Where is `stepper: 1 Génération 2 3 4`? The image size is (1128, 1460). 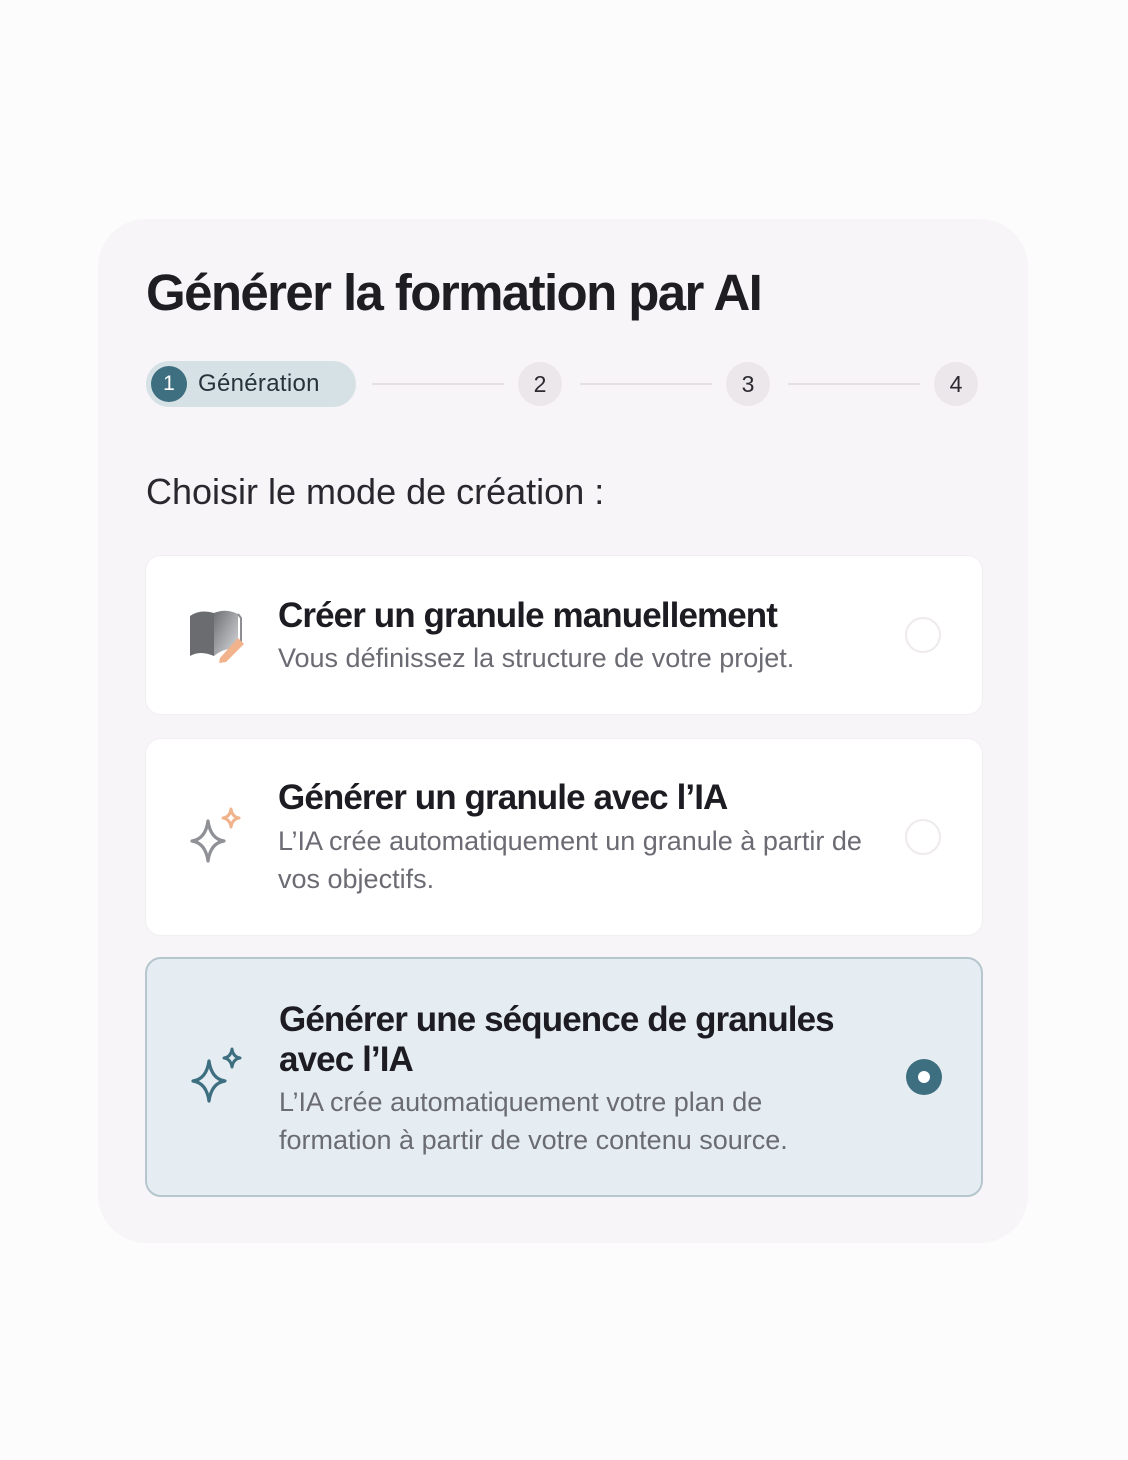 stepper: 1 Génération 2 3 4 is located at coordinates (563, 384).